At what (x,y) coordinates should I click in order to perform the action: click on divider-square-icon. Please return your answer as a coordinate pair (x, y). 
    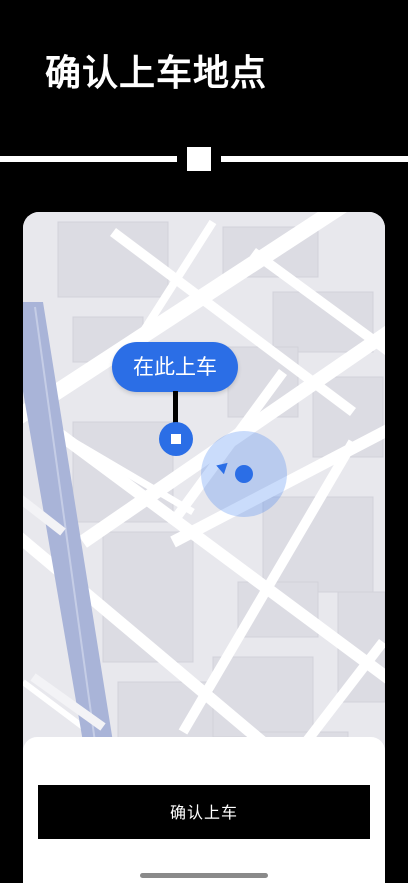
    Looking at the image, I should click on (199, 159).